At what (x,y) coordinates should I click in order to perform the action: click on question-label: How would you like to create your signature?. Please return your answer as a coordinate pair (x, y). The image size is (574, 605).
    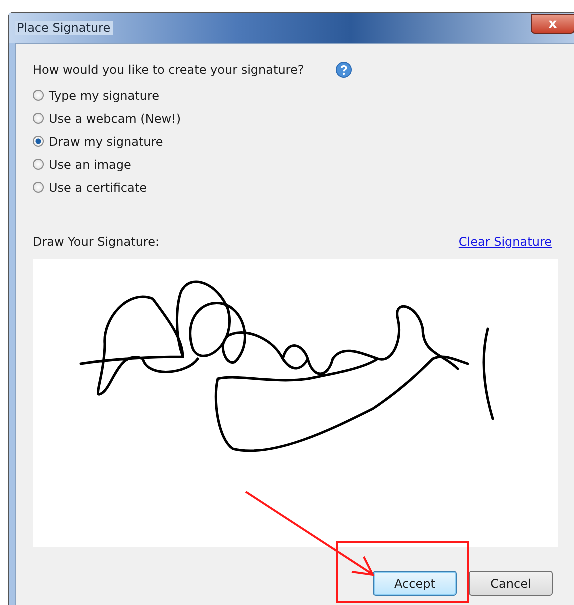
    Looking at the image, I should click on (168, 70).